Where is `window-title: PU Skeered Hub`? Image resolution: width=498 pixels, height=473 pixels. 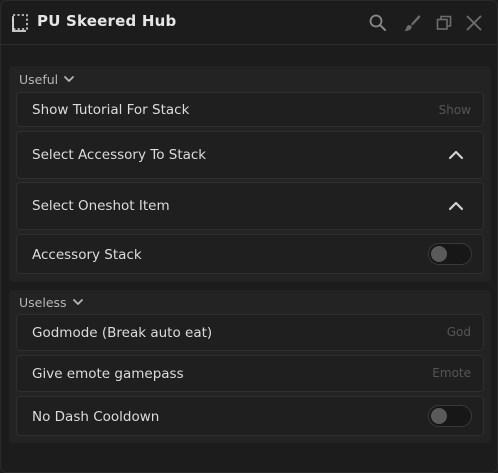 window-title: PU Skeered Hub is located at coordinates (107, 21).